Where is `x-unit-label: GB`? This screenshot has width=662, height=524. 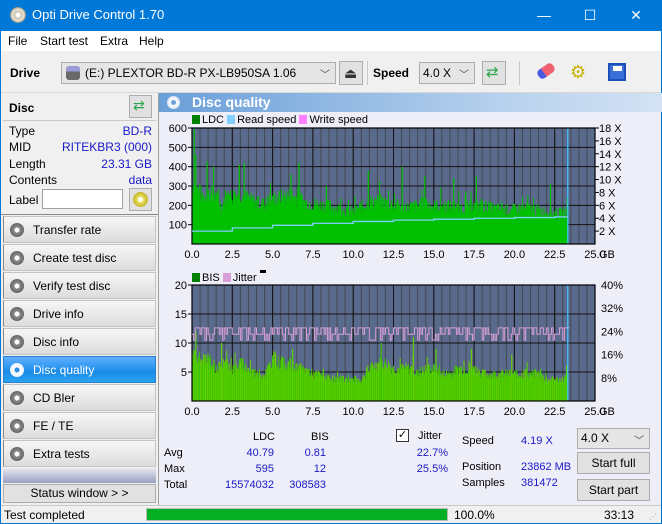 x-unit-label: GB is located at coordinates (607, 254).